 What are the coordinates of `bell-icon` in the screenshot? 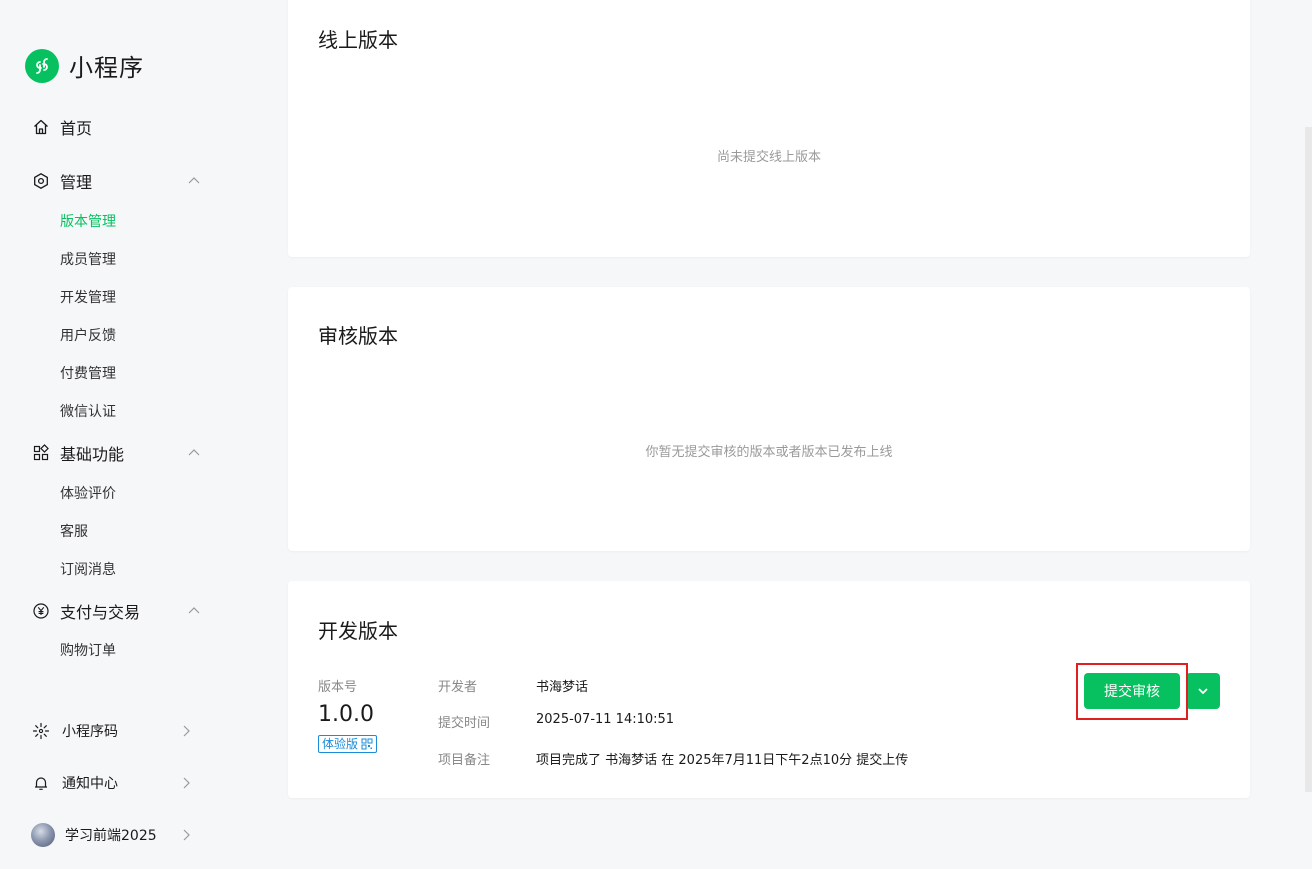 It's located at (41, 783).